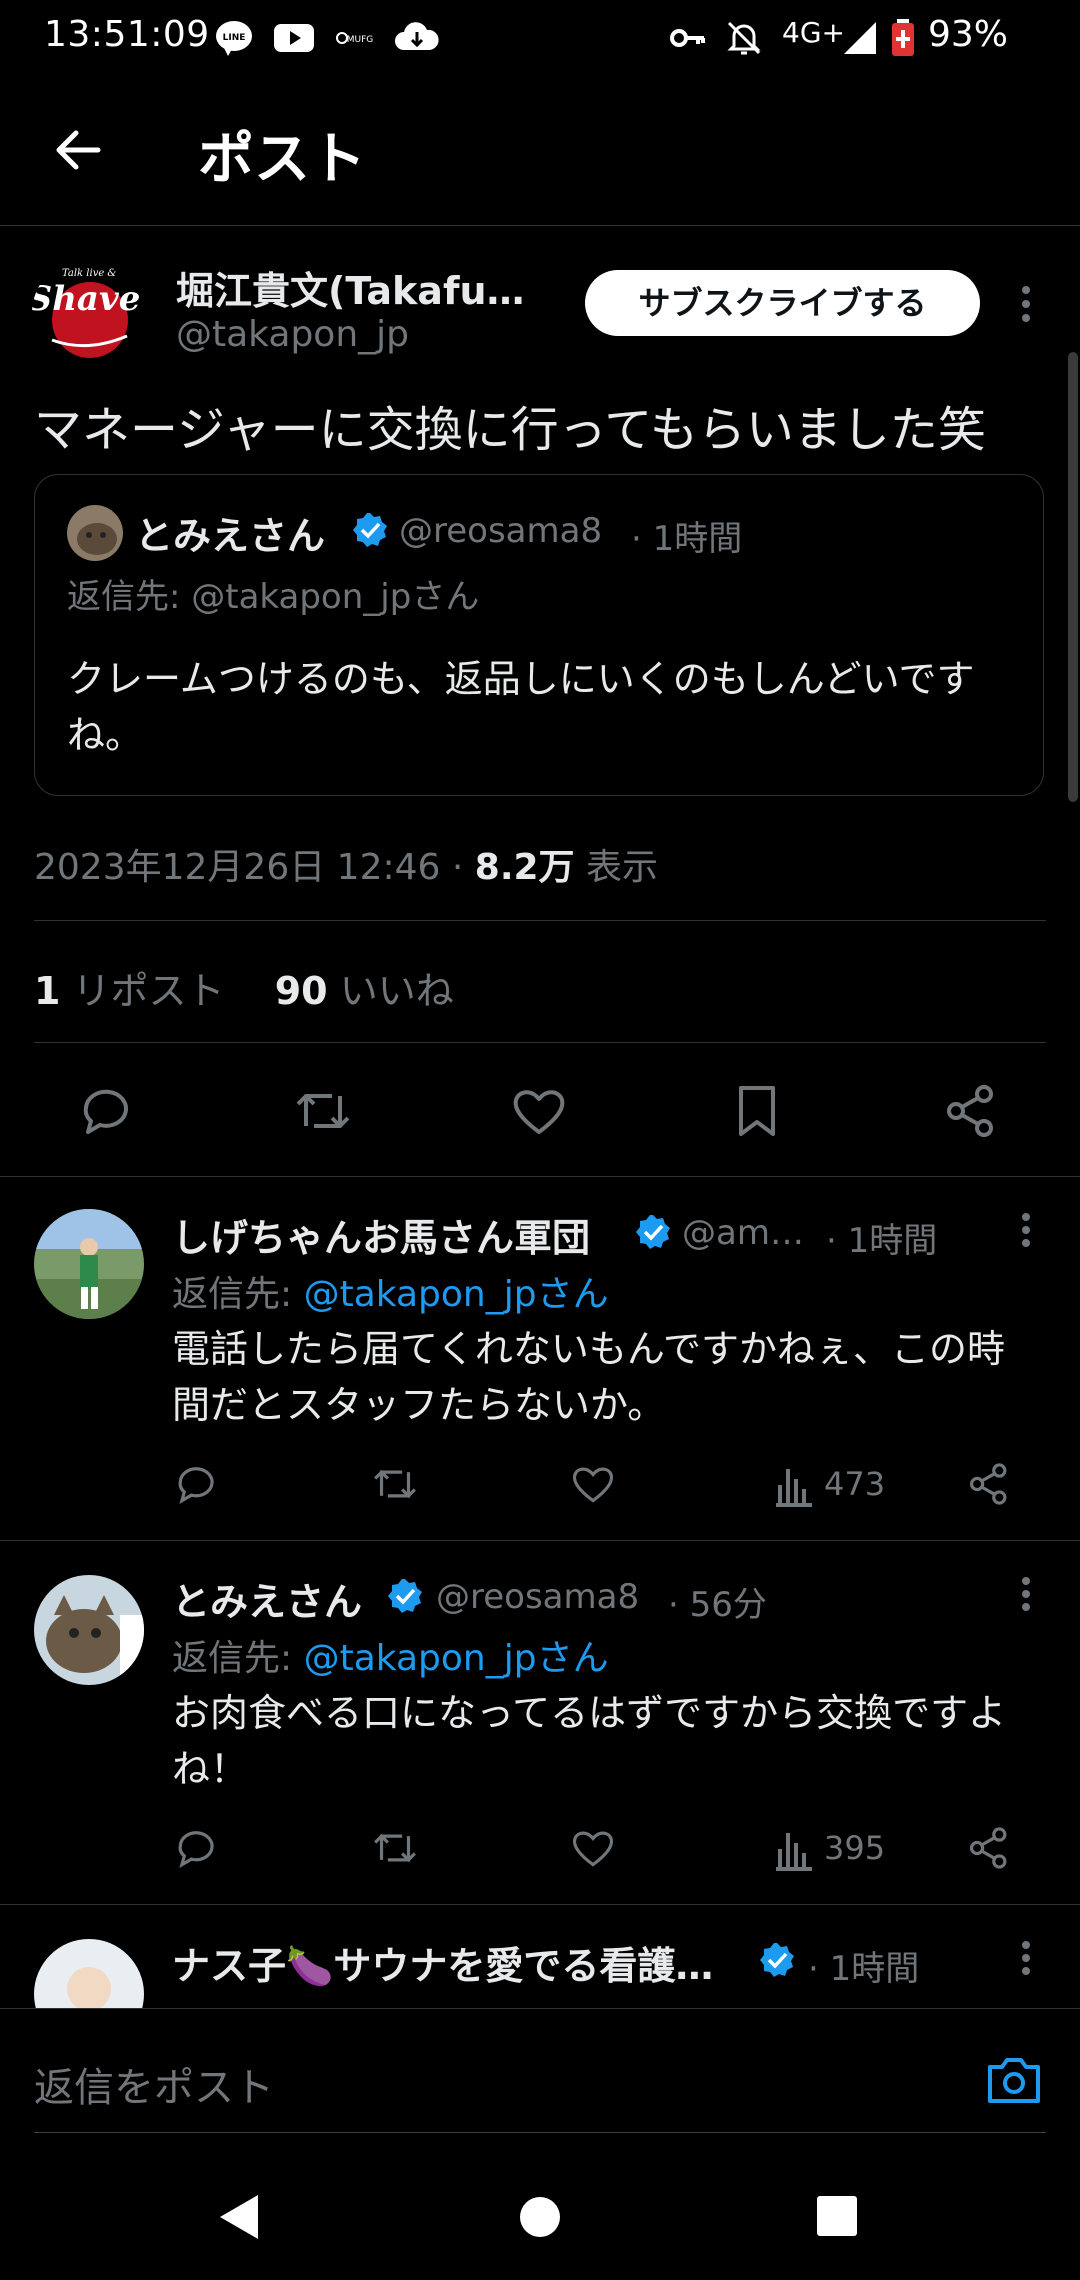  What do you see at coordinates (757, 1111) in the screenshot?
I see `bookmark-button` at bounding box center [757, 1111].